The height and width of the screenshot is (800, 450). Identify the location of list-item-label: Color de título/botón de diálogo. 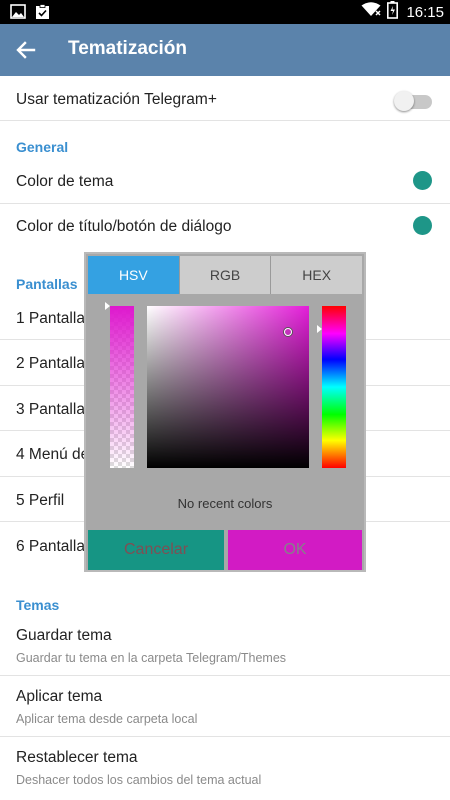
(124, 226).